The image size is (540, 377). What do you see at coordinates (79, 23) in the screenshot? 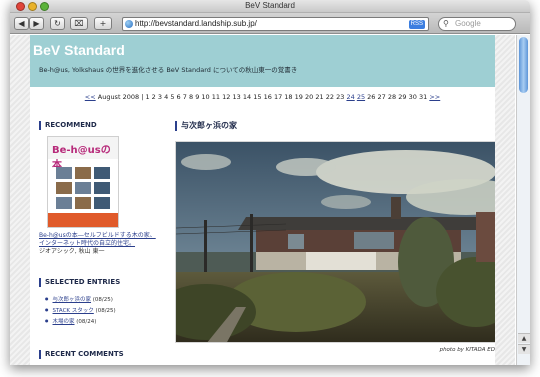
I see `snapback-button: ⌧` at bounding box center [79, 23].